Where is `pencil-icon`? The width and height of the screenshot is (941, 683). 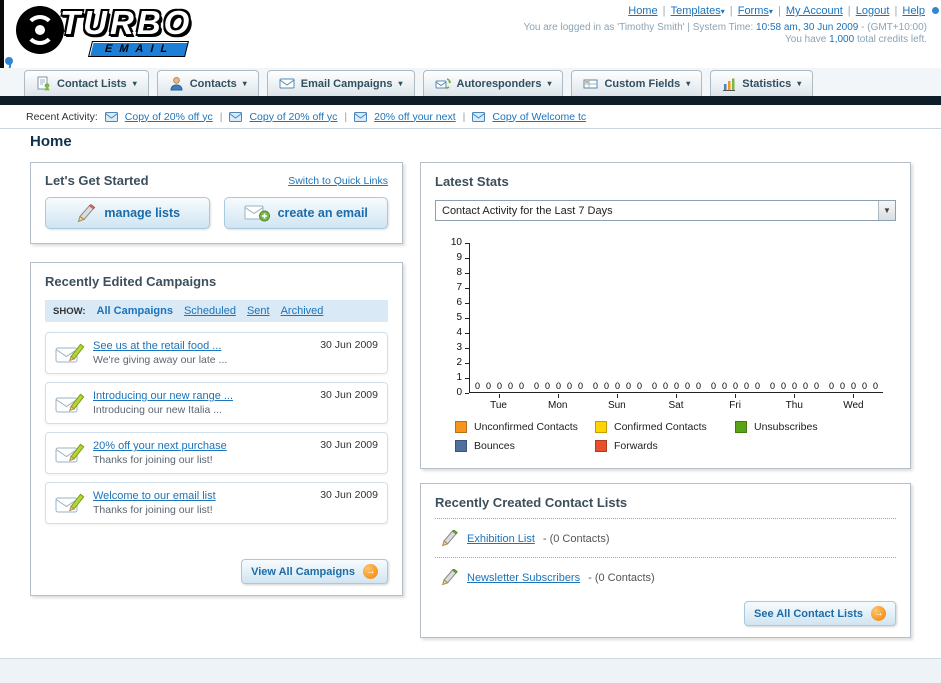
pencil-icon is located at coordinates (449, 538).